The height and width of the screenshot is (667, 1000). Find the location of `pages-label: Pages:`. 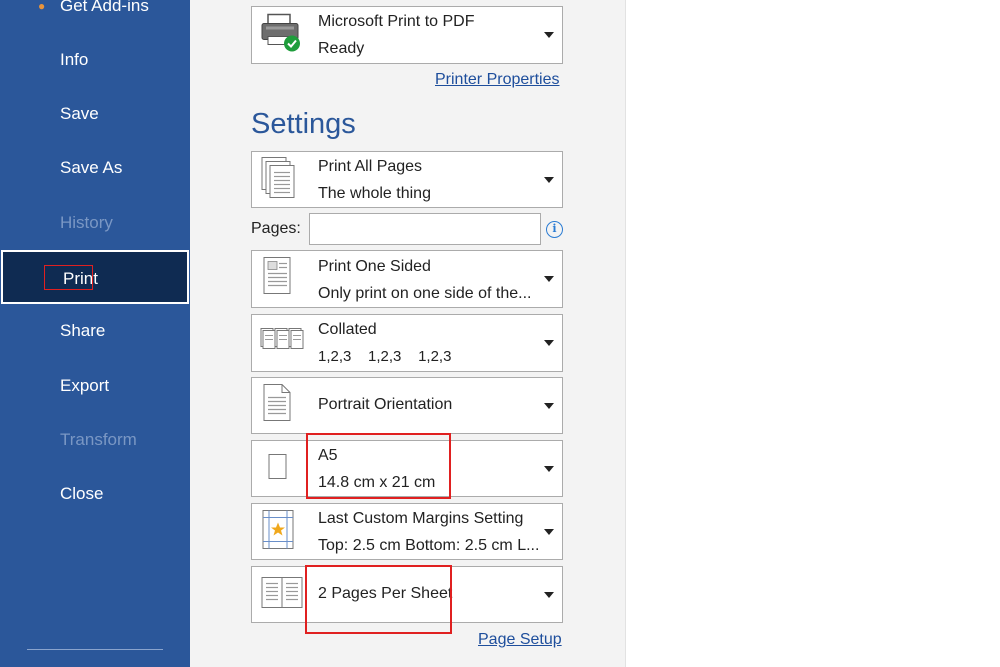

pages-label: Pages: is located at coordinates (276, 228).